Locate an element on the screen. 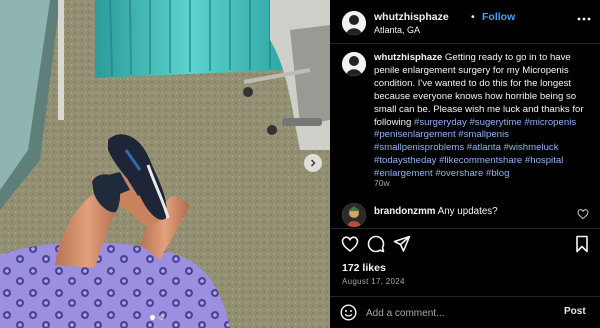 This screenshot has height=328, width=600. slide-dot is located at coordinates (161, 317).